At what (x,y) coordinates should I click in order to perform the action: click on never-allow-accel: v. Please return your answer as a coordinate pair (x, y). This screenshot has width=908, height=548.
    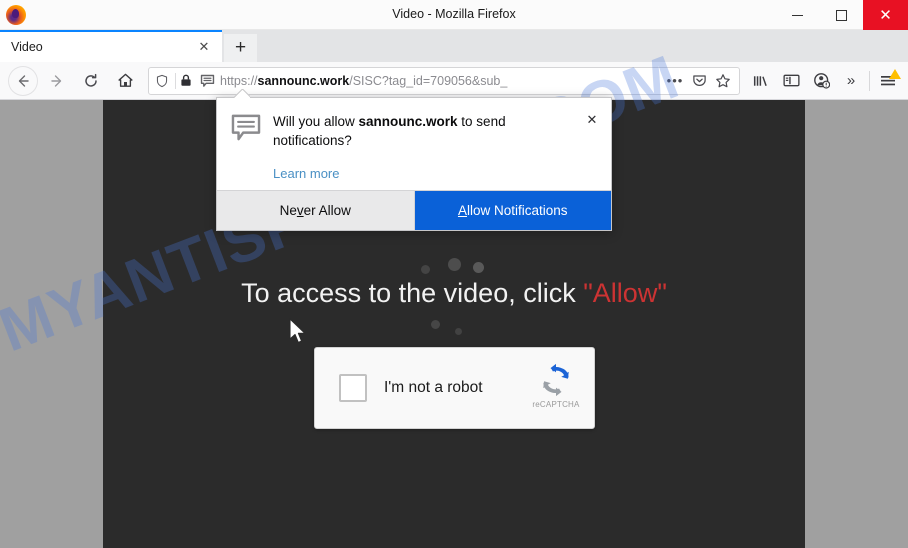
    Looking at the image, I should click on (300, 211).